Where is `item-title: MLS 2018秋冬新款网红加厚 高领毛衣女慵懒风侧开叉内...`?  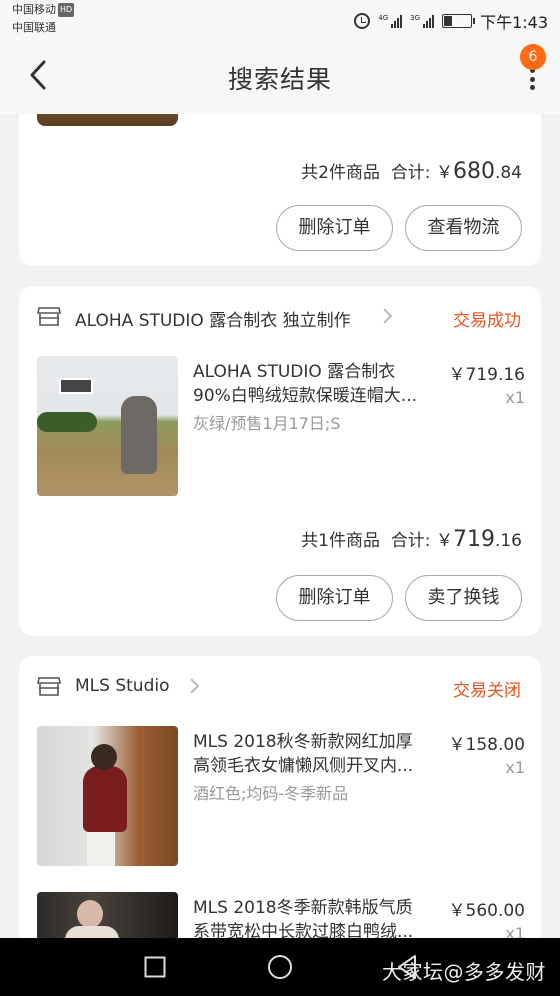
item-title: MLS 2018秋冬新款网红加厚 高领毛衣女慵懒风侧开叉内... is located at coordinates (303, 754).